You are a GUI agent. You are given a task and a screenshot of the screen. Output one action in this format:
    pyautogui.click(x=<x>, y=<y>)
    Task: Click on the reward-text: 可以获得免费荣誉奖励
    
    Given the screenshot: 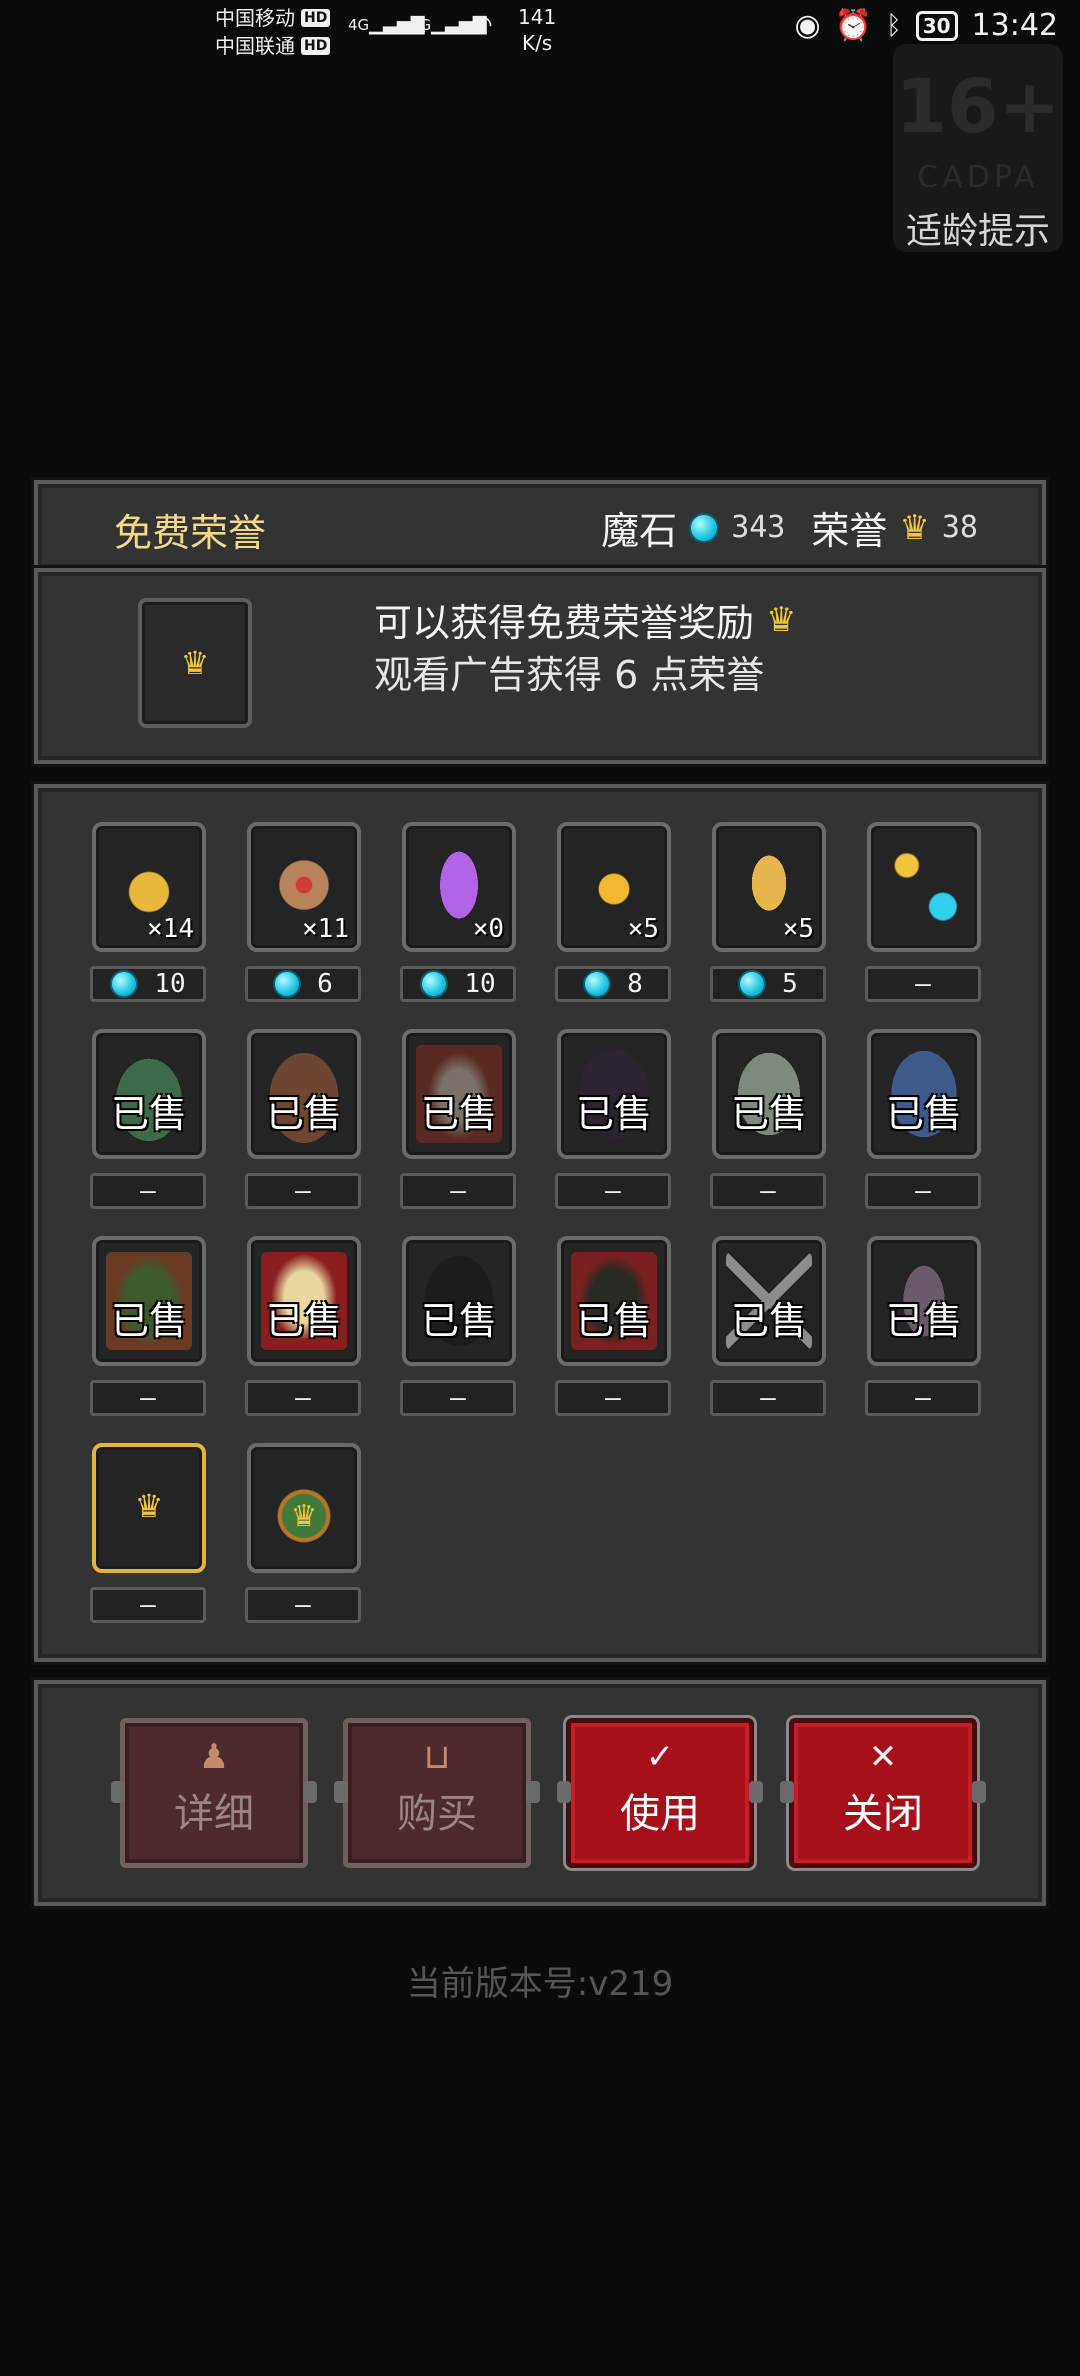 What is the action you would take?
    pyautogui.click(x=564, y=623)
    